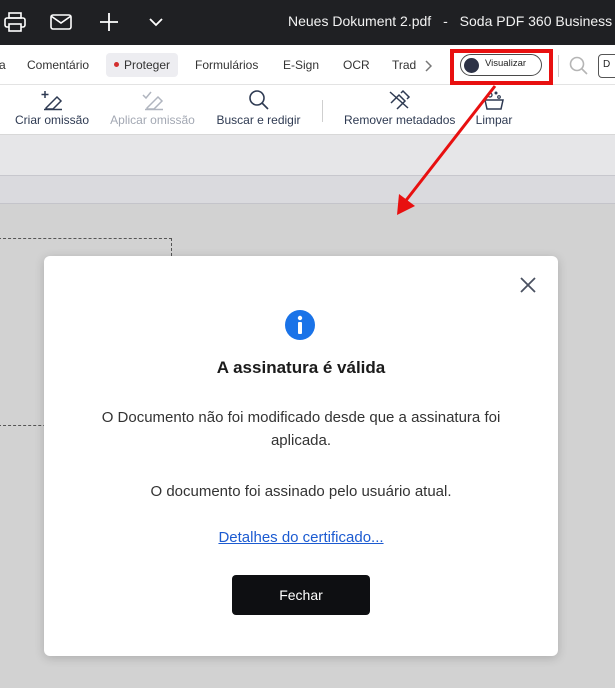 This screenshot has width=615, height=688. What do you see at coordinates (300, 325) in the screenshot?
I see `info-icon` at bounding box center [300, 325].